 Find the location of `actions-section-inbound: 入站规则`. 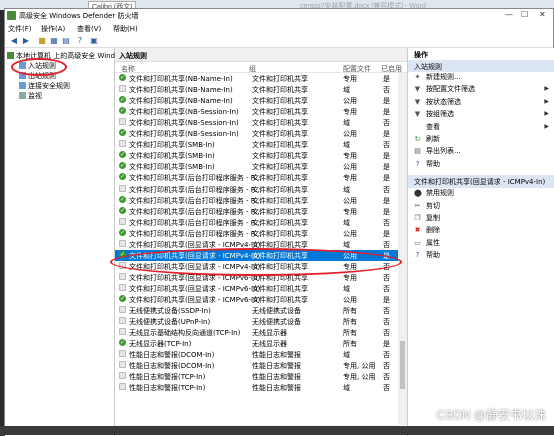

actions-section-inbound: 入站规则 is located at coordinates (481, 66).